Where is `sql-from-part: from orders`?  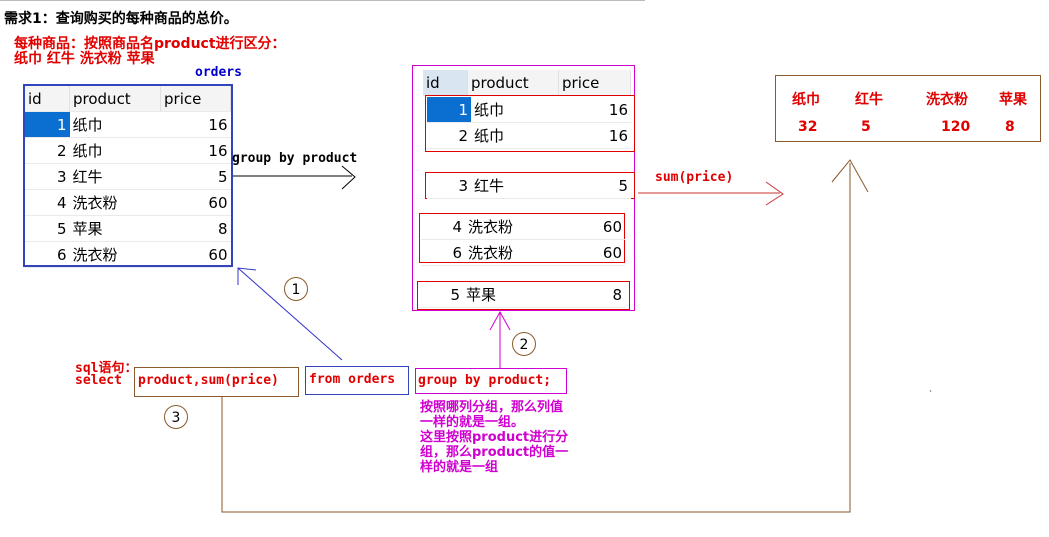 sql-from-part: from orders is located at coordinates (357, 380).